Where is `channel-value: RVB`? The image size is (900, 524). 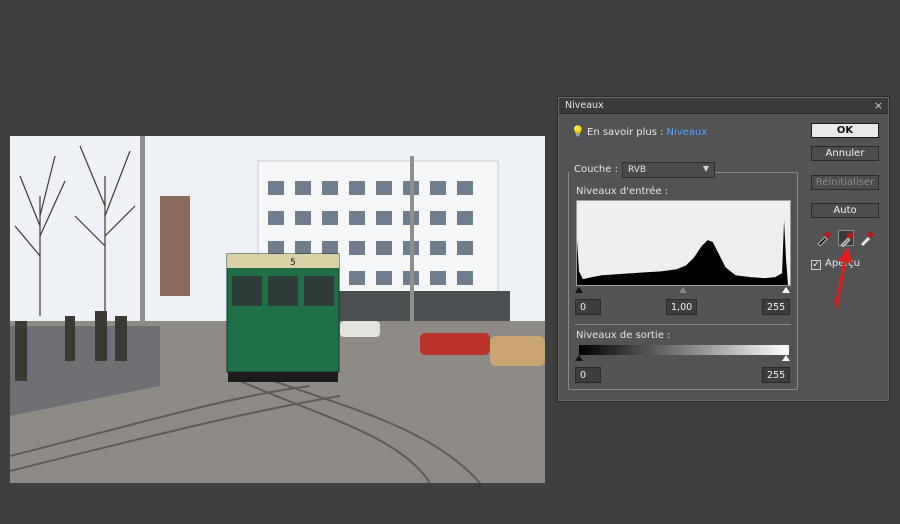
channel-value: RVB is located at coordinates (637, 170).